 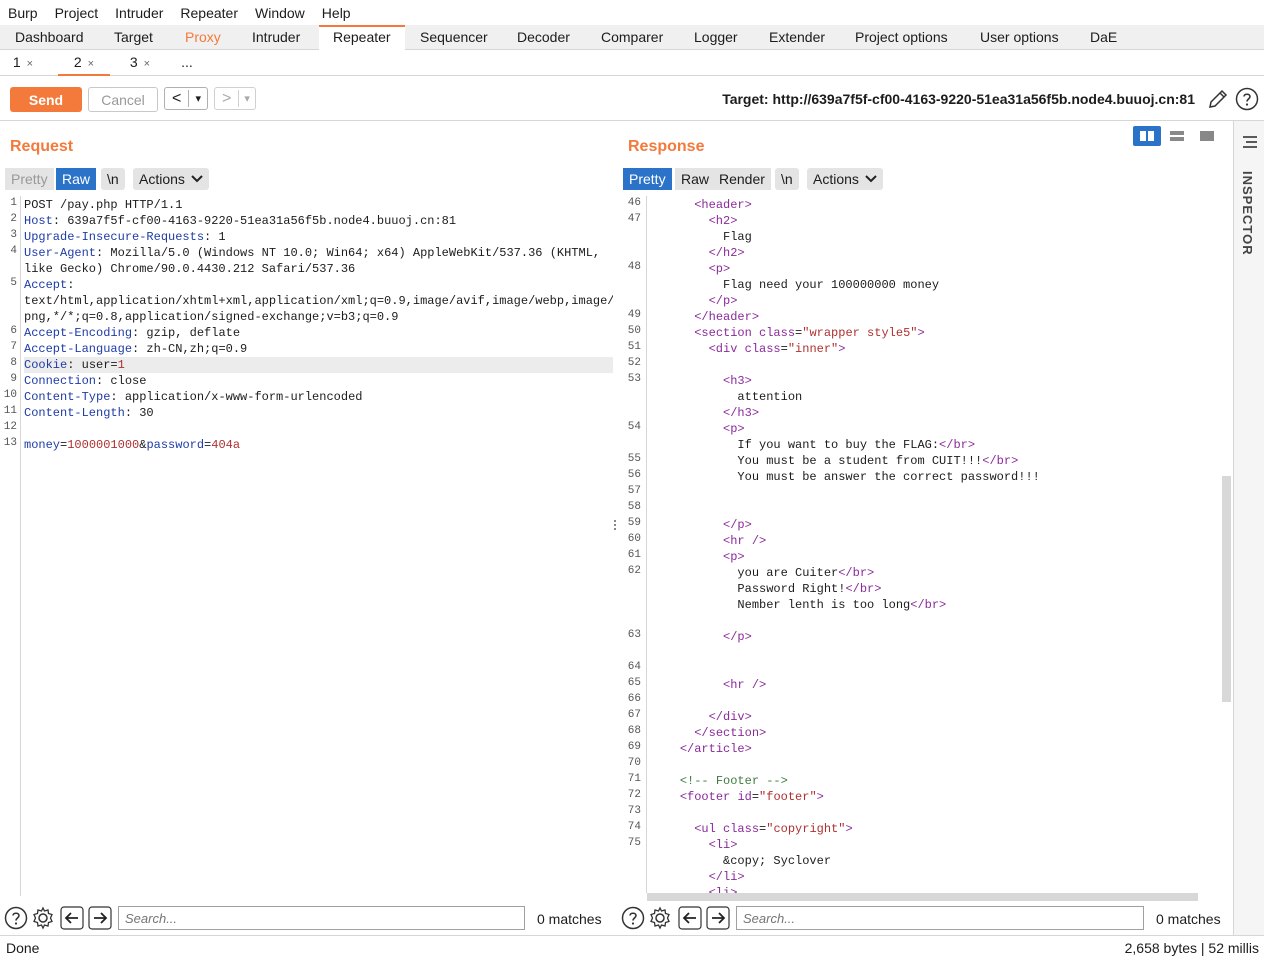 I want to click on request-newline-button: \n, so click(x=113, y=179).